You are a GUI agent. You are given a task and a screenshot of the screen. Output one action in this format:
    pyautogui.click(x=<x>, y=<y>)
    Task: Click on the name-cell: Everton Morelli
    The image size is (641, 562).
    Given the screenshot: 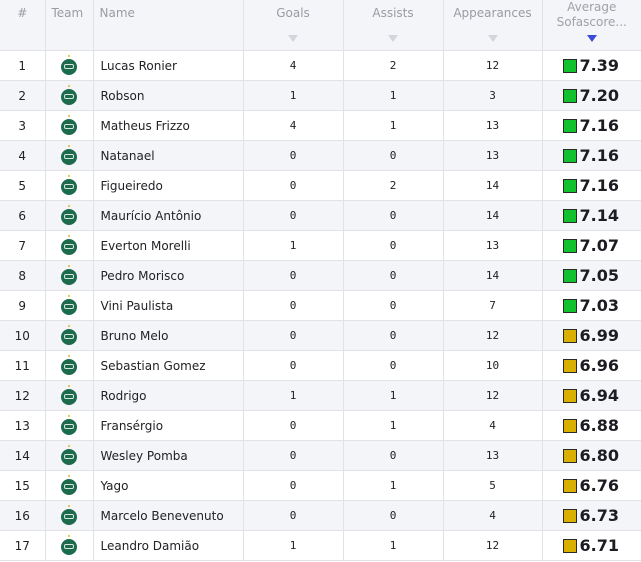 What is the action you would take?
    pyautogui.click(x=168, y=245)
    